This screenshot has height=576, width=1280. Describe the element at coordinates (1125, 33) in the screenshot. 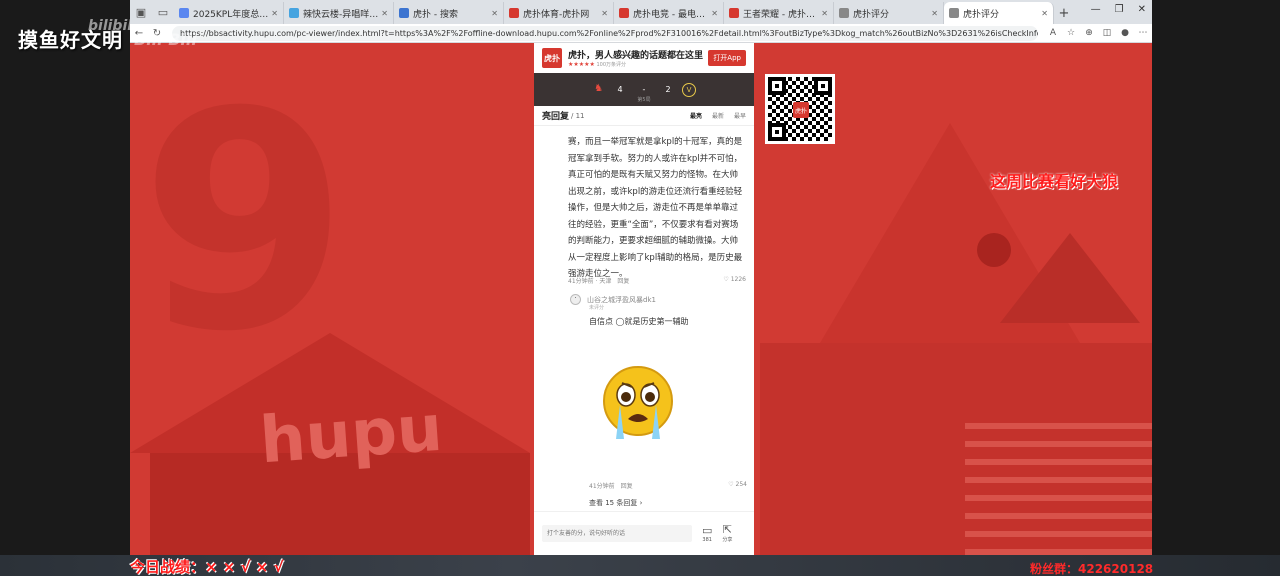

I see `profile-avatar: ●` at that location.